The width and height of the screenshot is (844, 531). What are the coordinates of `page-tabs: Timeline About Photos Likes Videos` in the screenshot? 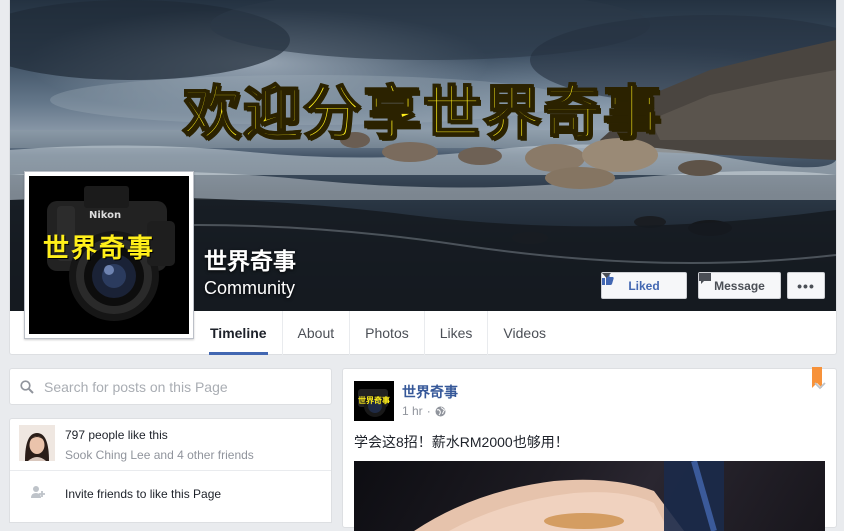 It's located at (378, 333).